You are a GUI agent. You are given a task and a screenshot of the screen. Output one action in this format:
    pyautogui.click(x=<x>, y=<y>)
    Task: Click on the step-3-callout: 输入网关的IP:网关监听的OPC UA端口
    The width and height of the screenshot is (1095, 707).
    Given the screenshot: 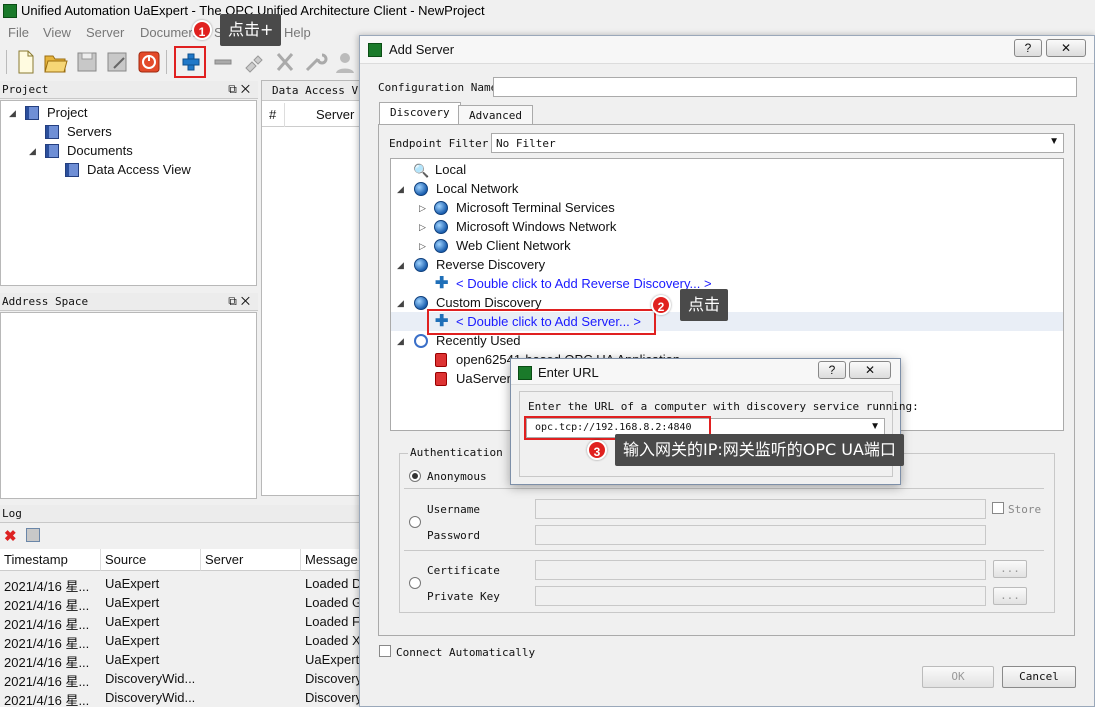 What is the action you would take?
    pyautogui.click(x=759, y=450)
    